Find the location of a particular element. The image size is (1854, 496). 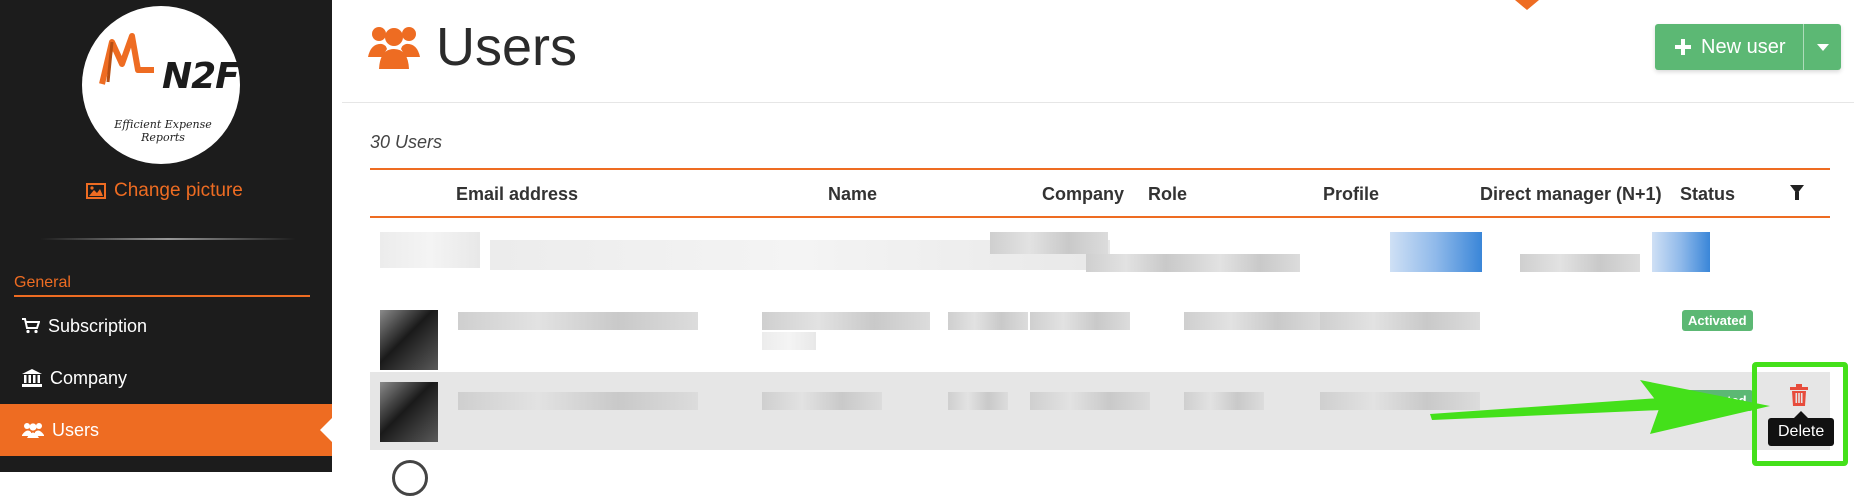

section-underline is located at coordinates (162, 296).